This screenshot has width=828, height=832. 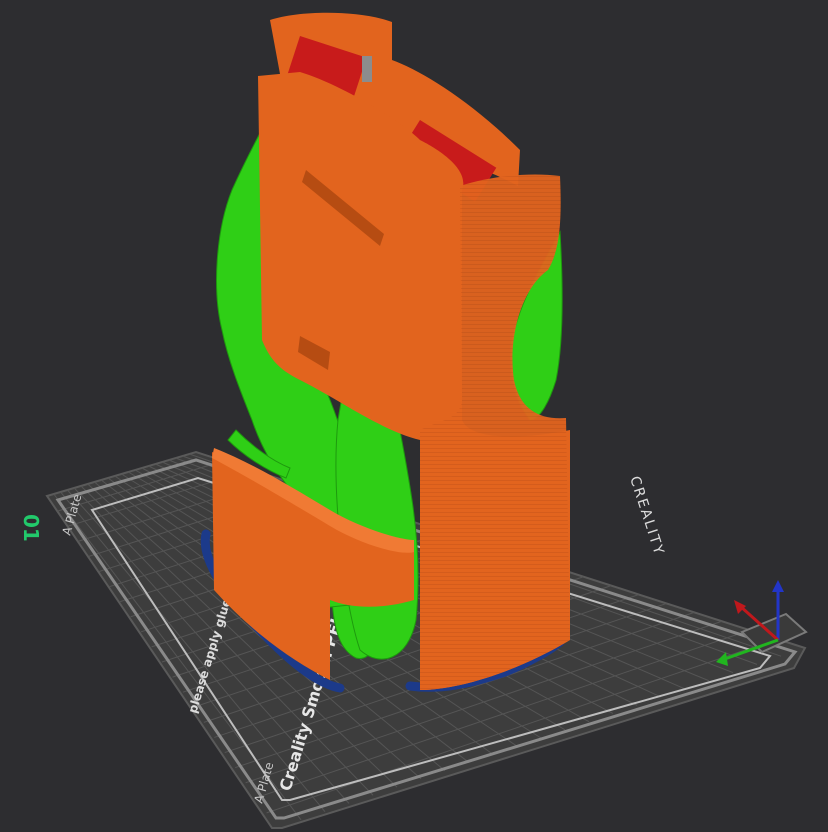 What do you see at coordinates (646, 516) in the screenshot?
I see `plate-brand: CREALITY` at bounding box center [646, 516].